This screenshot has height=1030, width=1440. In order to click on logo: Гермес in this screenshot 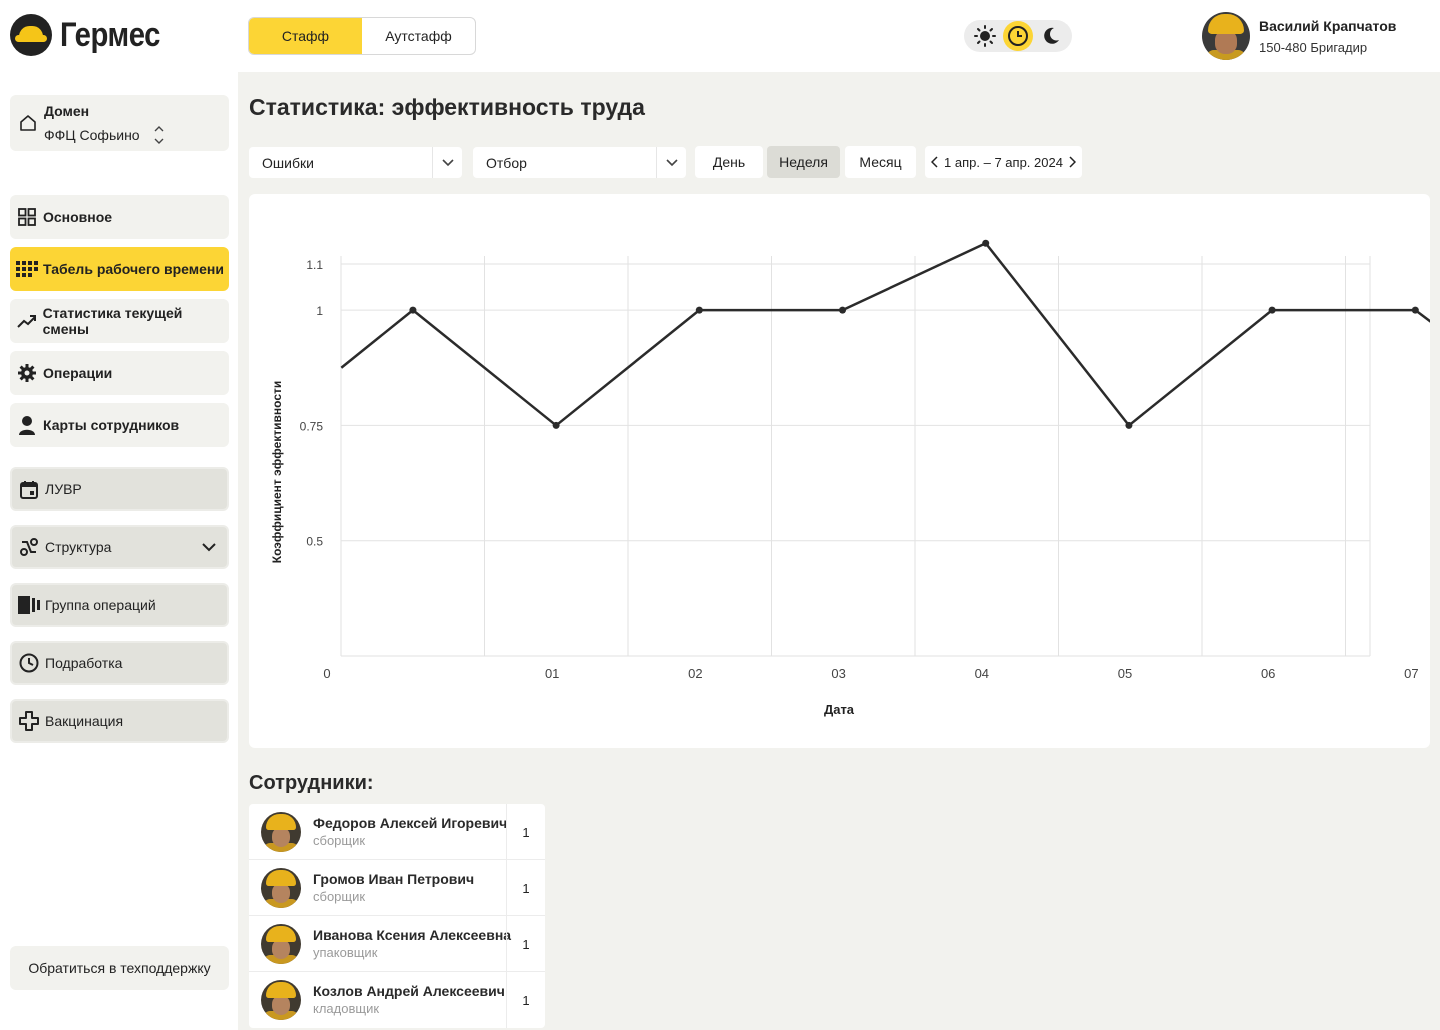, I will do `click(93, 35)`.